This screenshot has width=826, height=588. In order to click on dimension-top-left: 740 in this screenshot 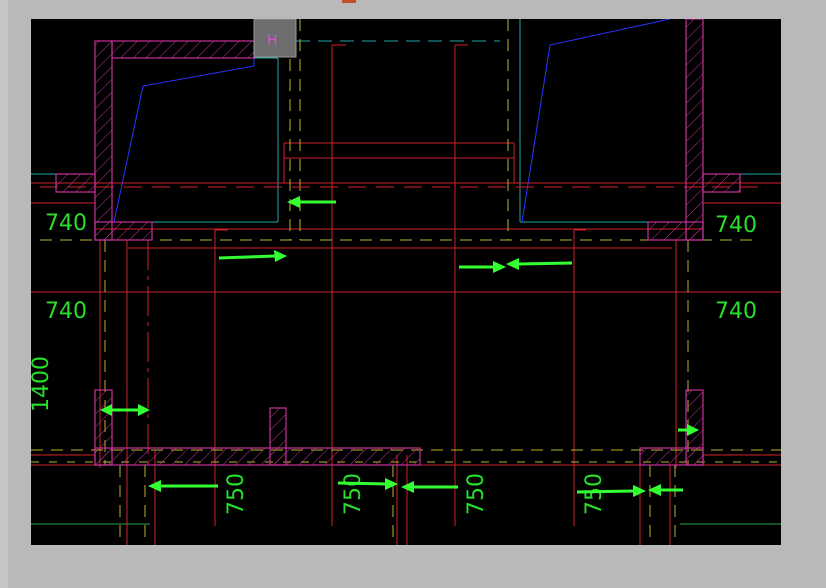, I will do `click(66, 223)`.